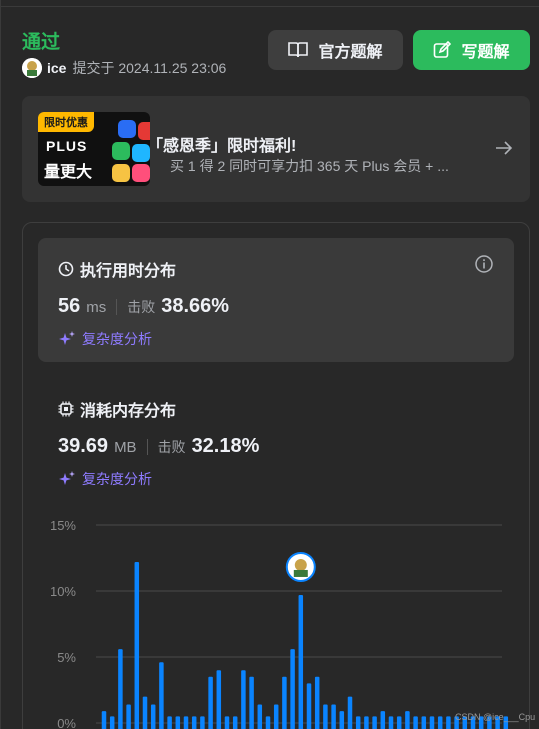 This screenshot has width=539, height=729. Describe the element at coordinates (66, 722) in the screenshot. I see `y-tick-label: 0%` at that location.